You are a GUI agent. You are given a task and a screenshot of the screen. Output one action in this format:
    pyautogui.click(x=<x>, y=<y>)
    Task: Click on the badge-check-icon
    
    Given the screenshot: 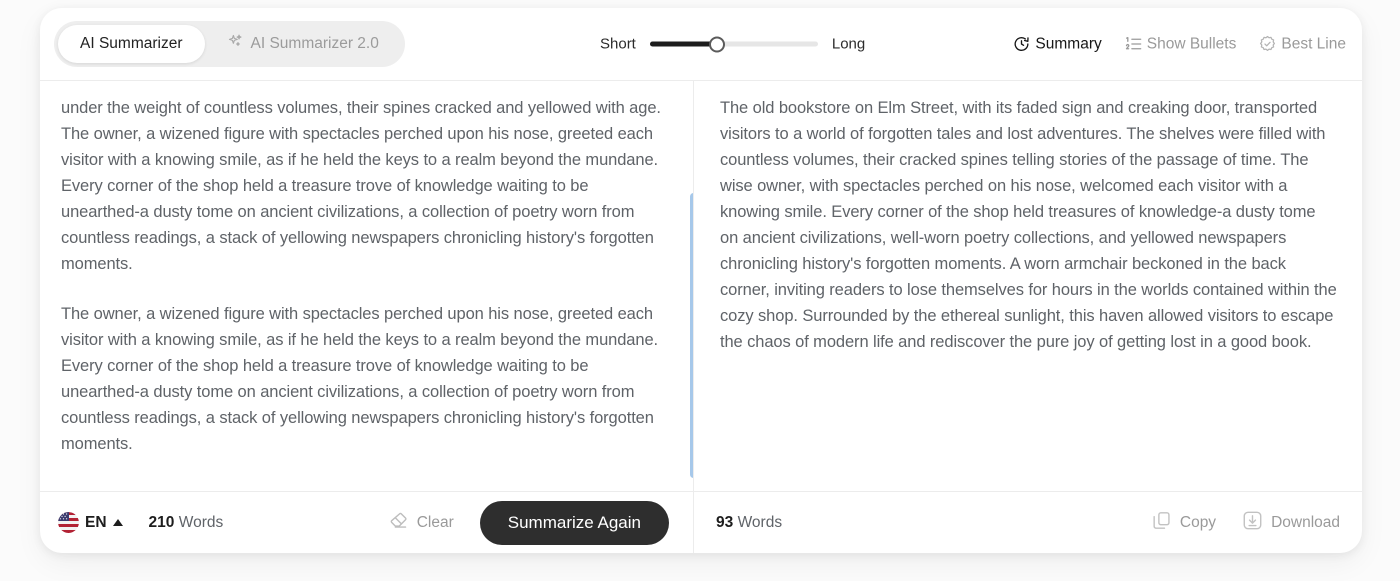 What is the action you would take?
    pyautogui.click(x=1267, y=44)
    